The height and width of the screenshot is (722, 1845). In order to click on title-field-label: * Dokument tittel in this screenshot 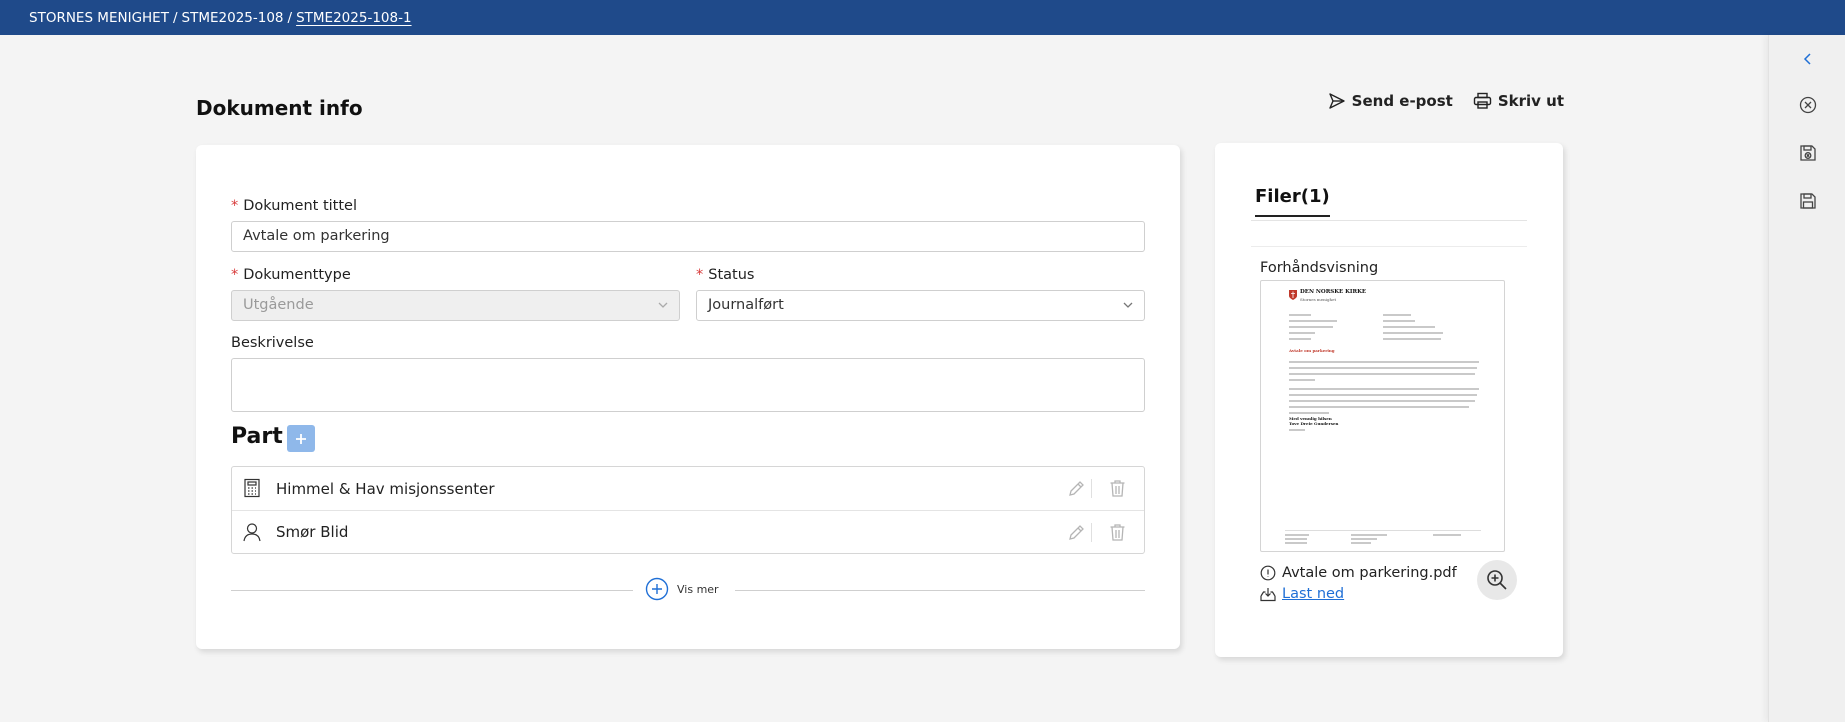, I will do `click(294, 206)`.